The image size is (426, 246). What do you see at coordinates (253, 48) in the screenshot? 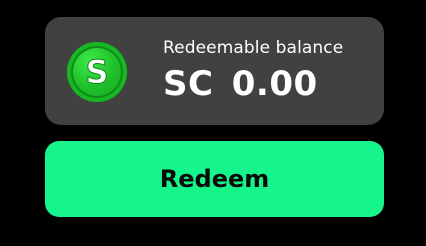
I see `balance-label: Redeemable balance` at bounding box center [253, 48].